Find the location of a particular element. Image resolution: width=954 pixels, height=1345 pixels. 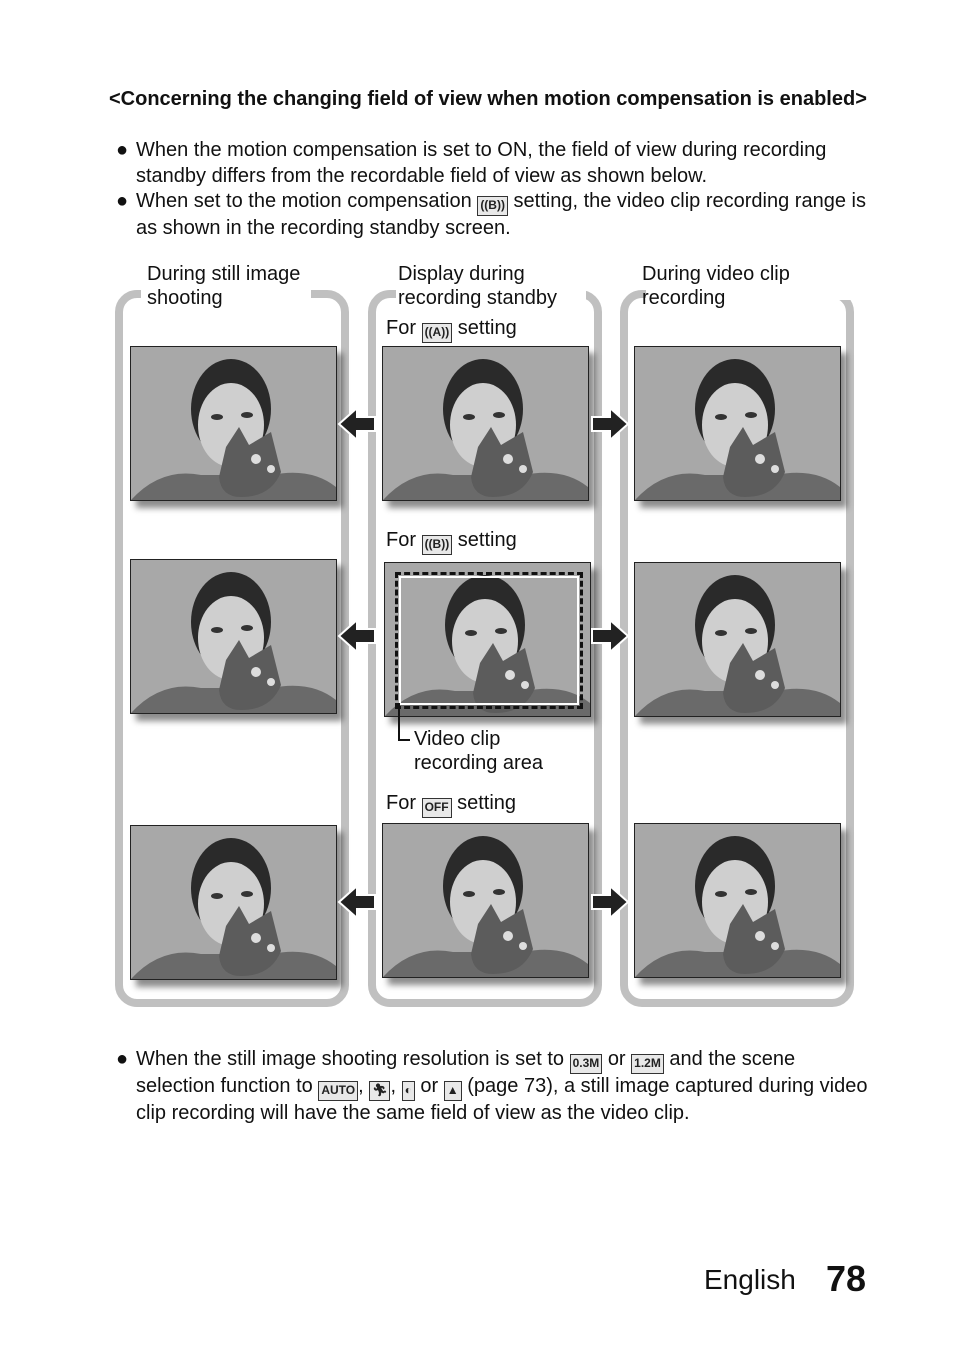

row-label-b: For ((B)) setting is located at coordinates (451, 541).